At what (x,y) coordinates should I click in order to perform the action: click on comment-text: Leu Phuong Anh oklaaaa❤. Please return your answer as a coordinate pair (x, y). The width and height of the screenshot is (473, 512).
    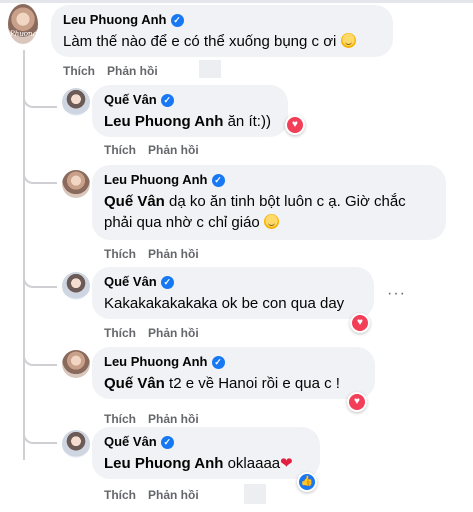
    Looking at the image, I should click on (198, 463).